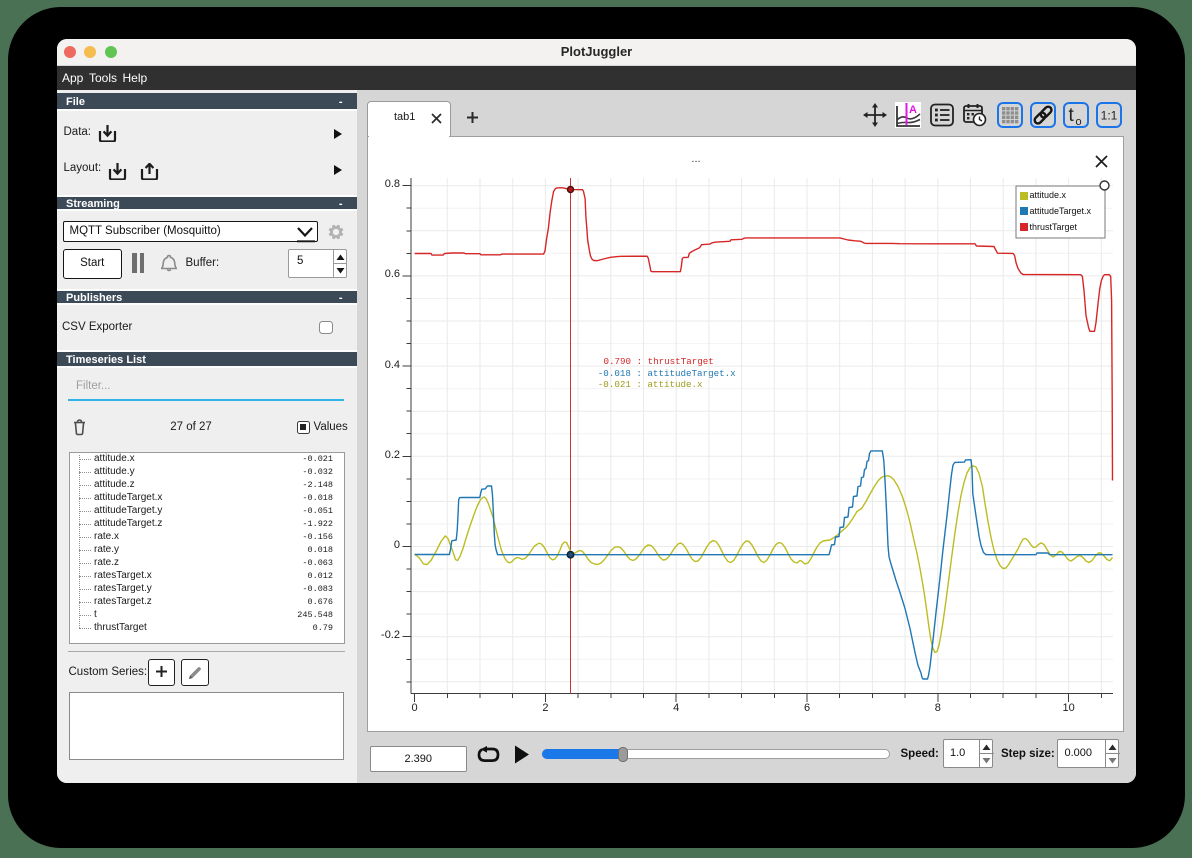 The width and height of the screenshot is (1192, 858). I want to click on svg-text: t, so click(1071, 115).